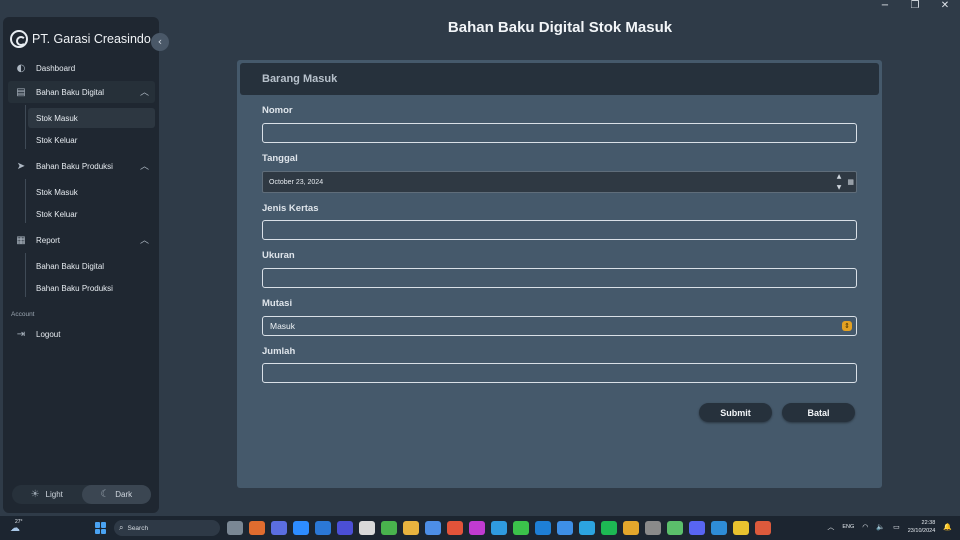 This screenshot has height=540, width=960. What do you see at coordinates (35, 494) in the screenshot?
I see `sun-icon: ☀` at bounding box center [35, 494].